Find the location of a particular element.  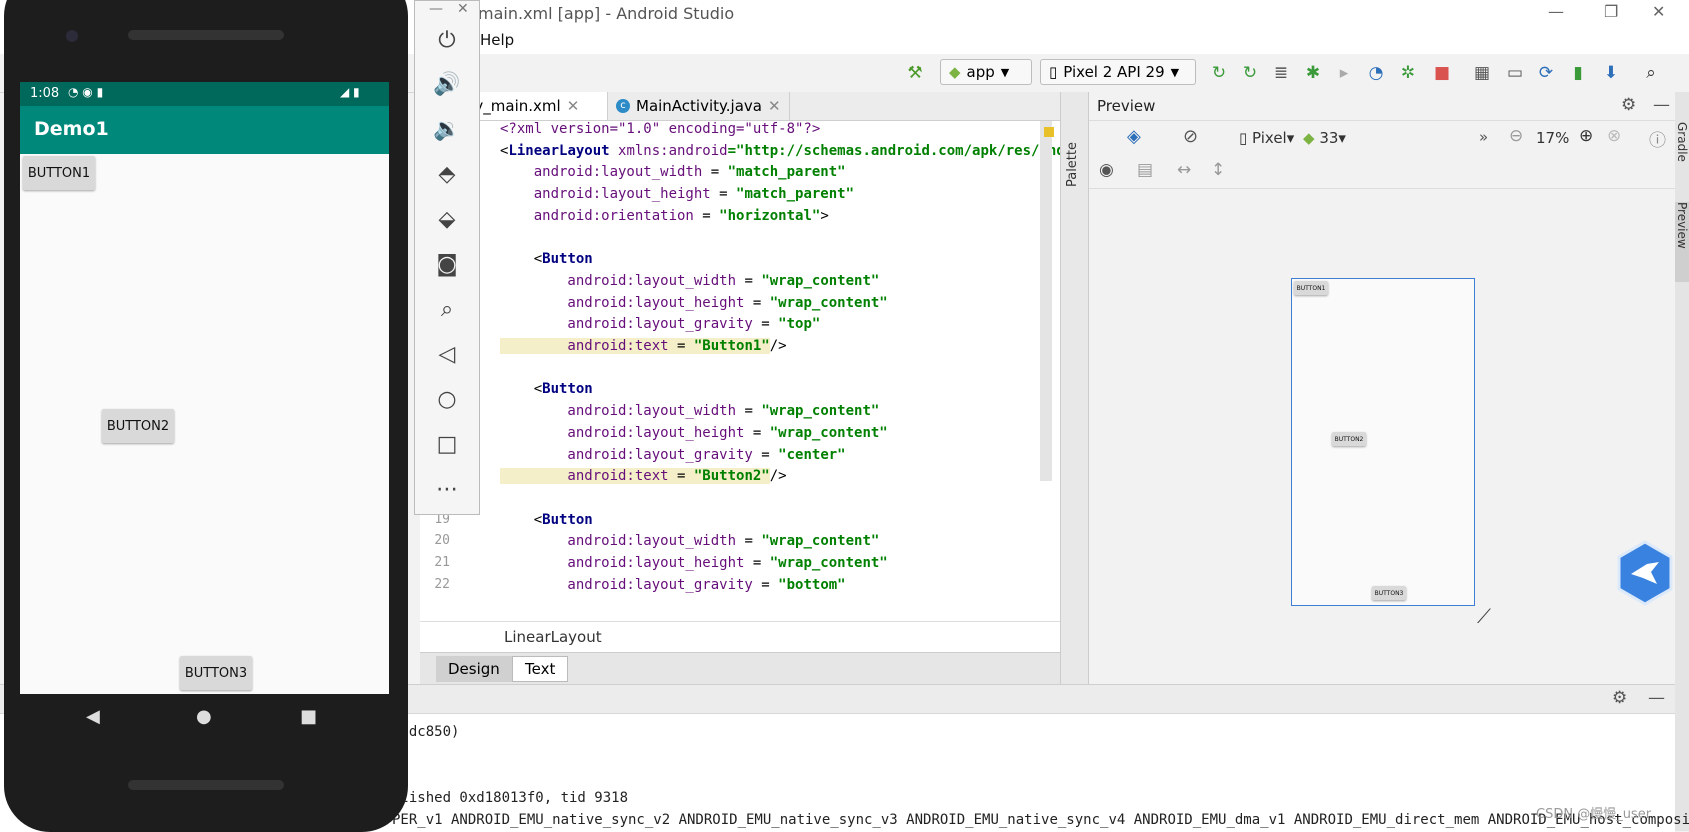

resize-handle-icon: ⟋ is located at coordinates (1484, 616).